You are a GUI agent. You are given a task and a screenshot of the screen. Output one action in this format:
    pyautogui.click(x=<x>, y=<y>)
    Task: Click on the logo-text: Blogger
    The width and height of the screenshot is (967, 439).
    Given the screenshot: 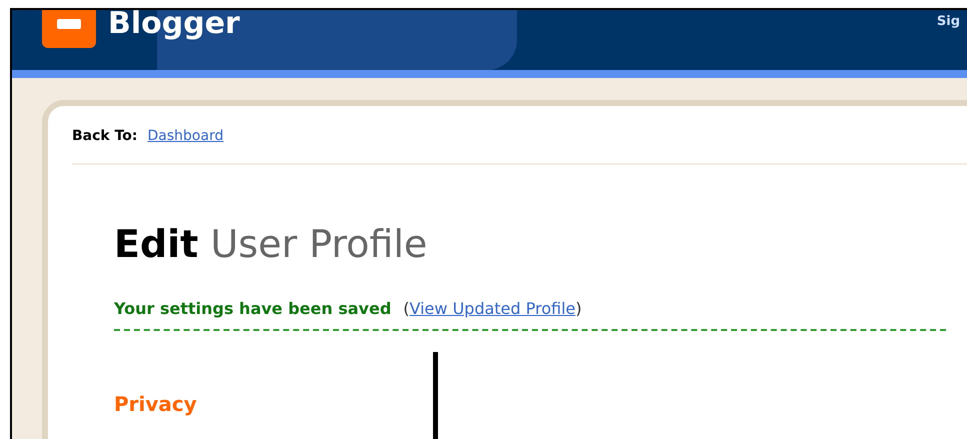 What is the action you would take?
    pyautogui.click(x=174, y=26)
    